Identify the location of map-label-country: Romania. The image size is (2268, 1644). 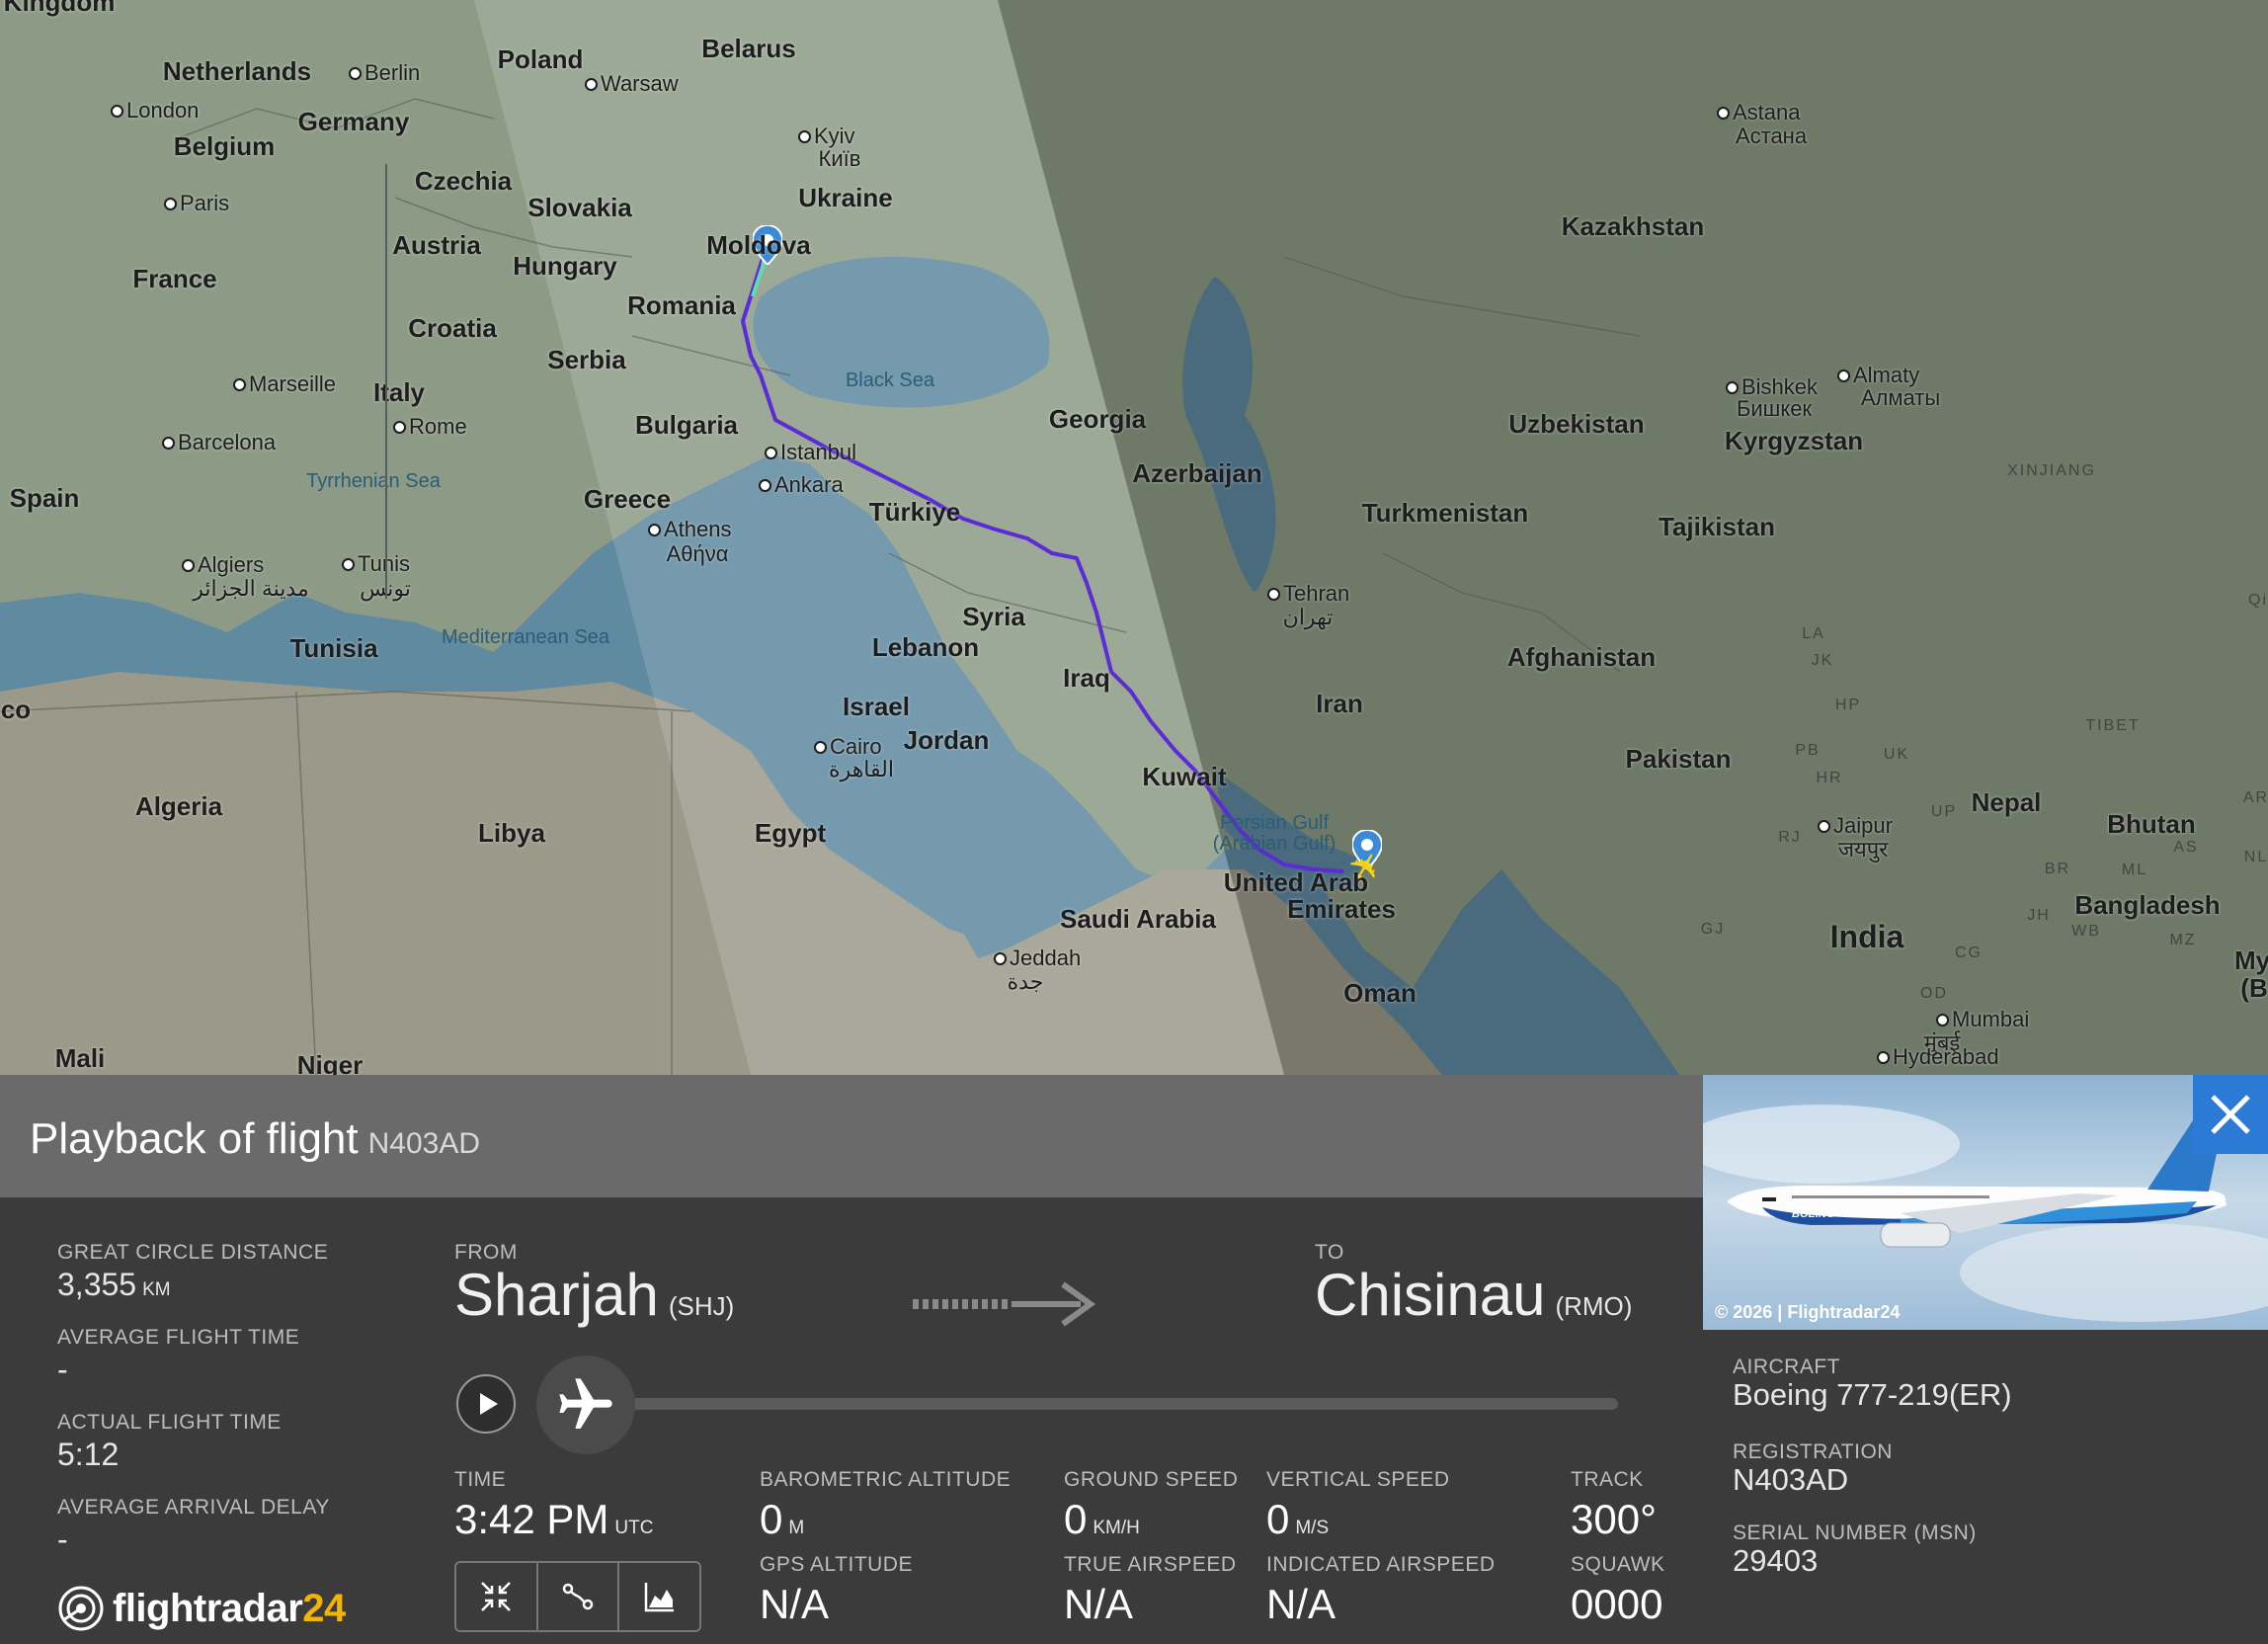
(681, 305).